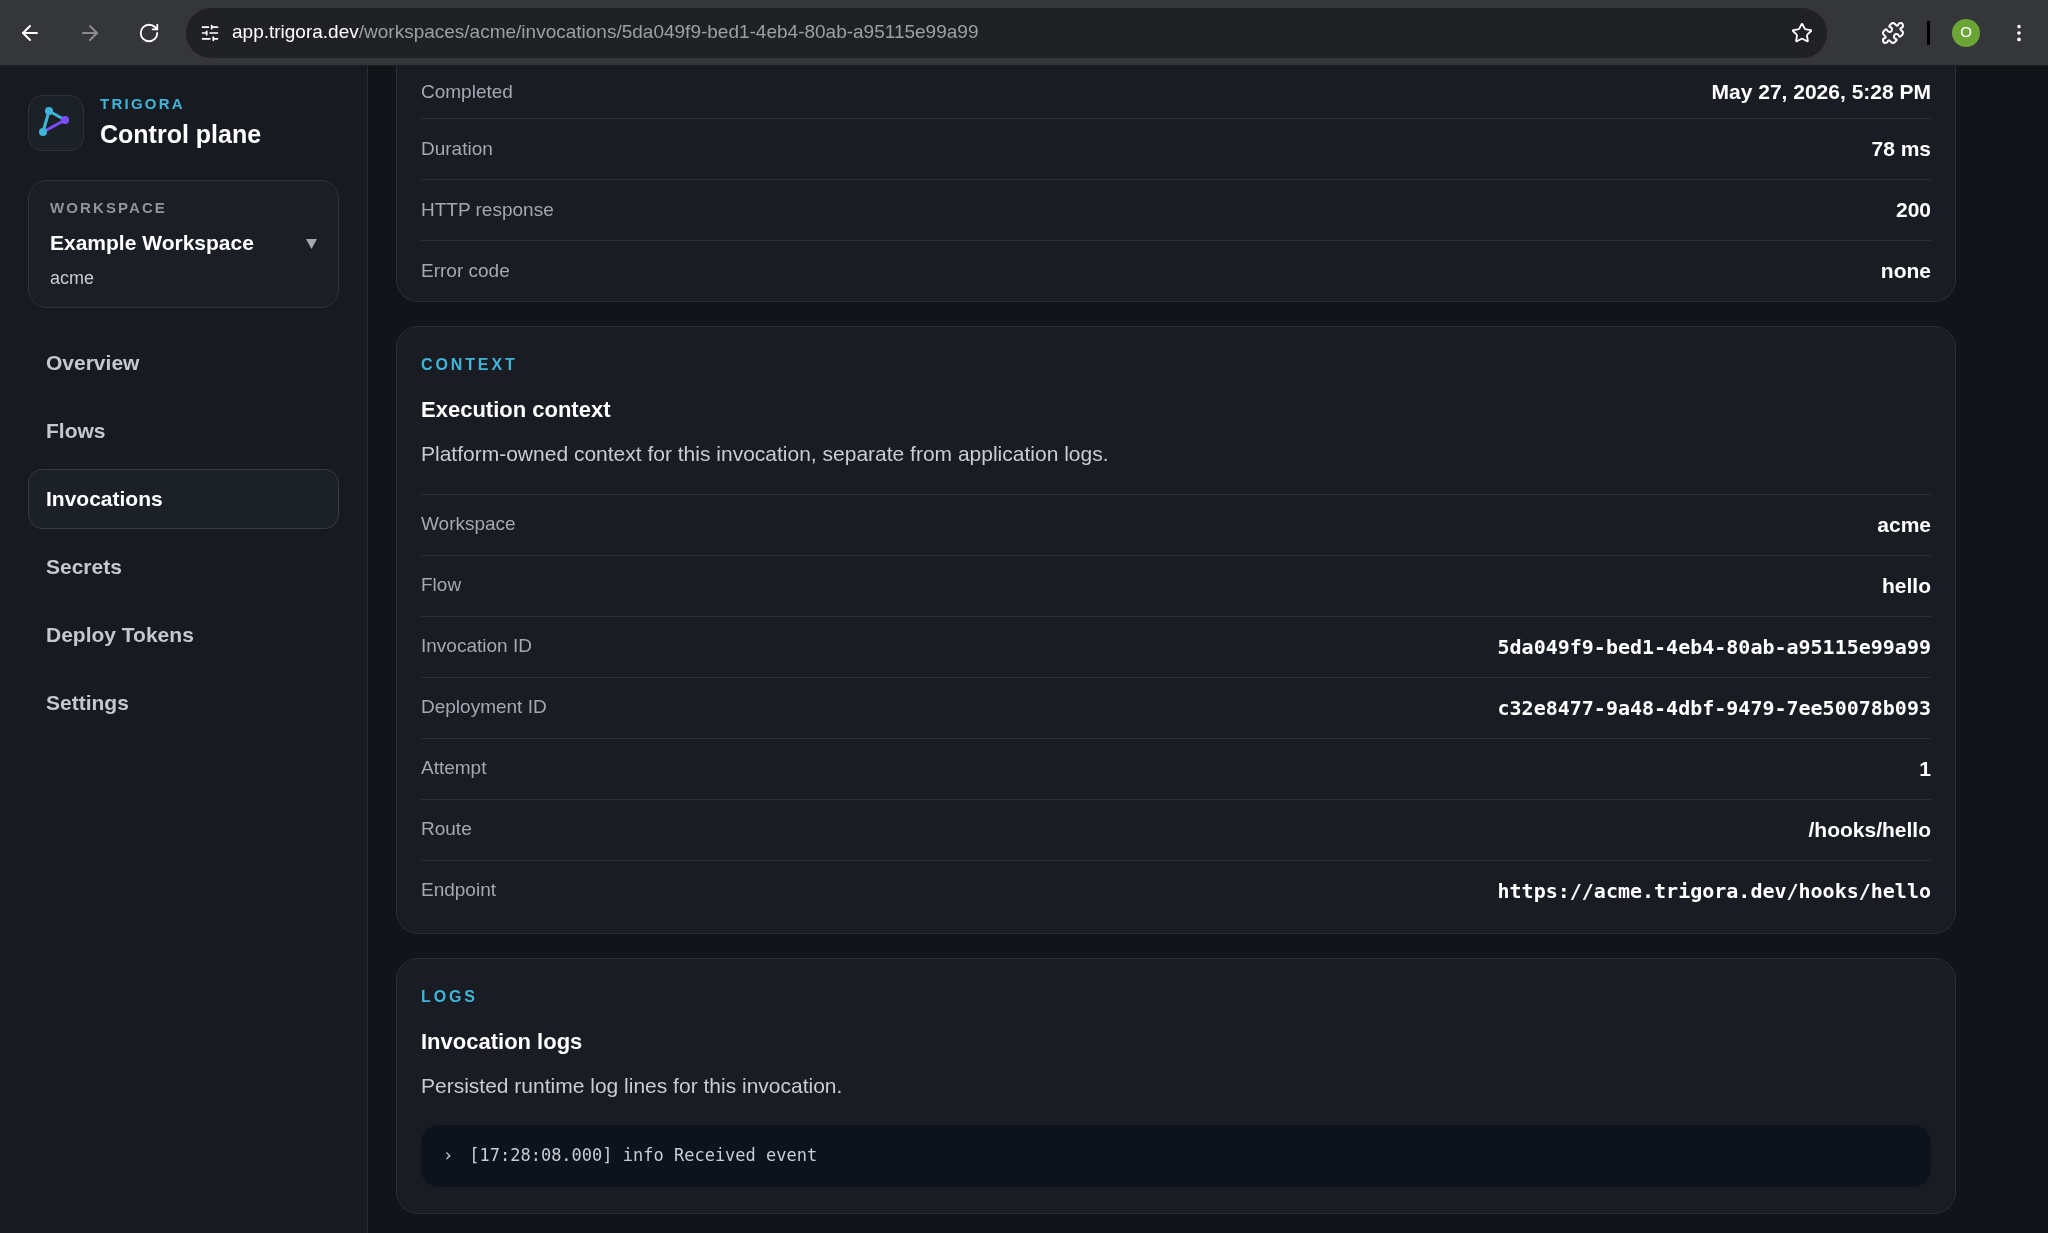 Image resolution: width=2048 pixels, height=1233 pixels. What do you see at coordinates (1714, 708) in the screenshot?
I see `field-value: c32e8477-9a48-4dbf-9479-7ee50078b093` at bounding box center [1714, 708].